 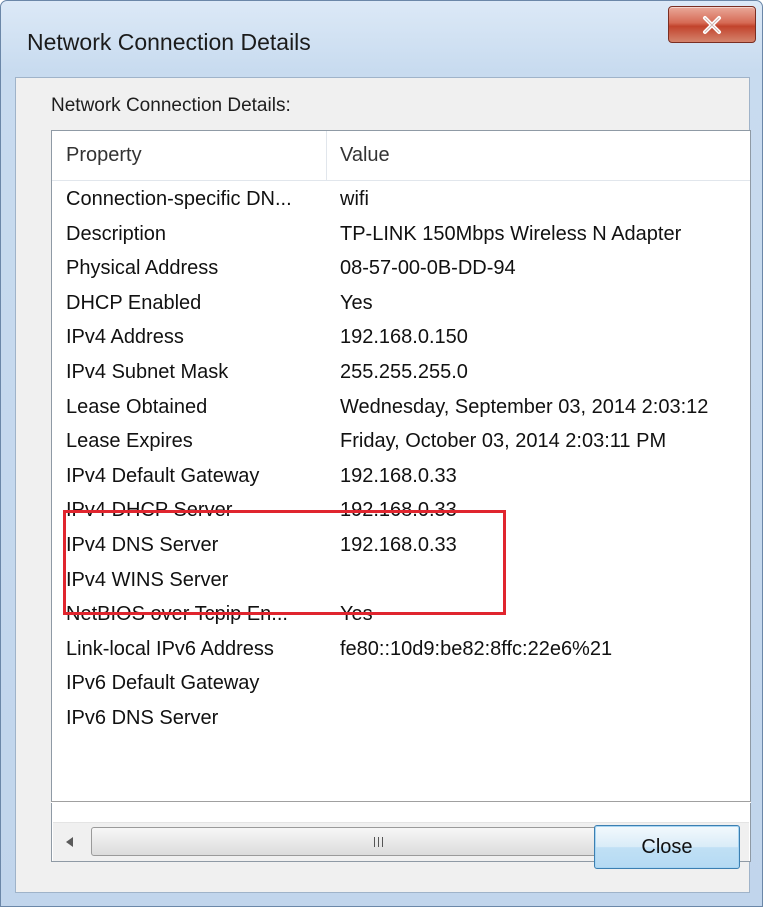 What do you see at coordinates (476, 648) in the screenshot?
I see `row-value: fe80::10d9:be82:8ffc:22e6%21` at bounding box center [476, 648].